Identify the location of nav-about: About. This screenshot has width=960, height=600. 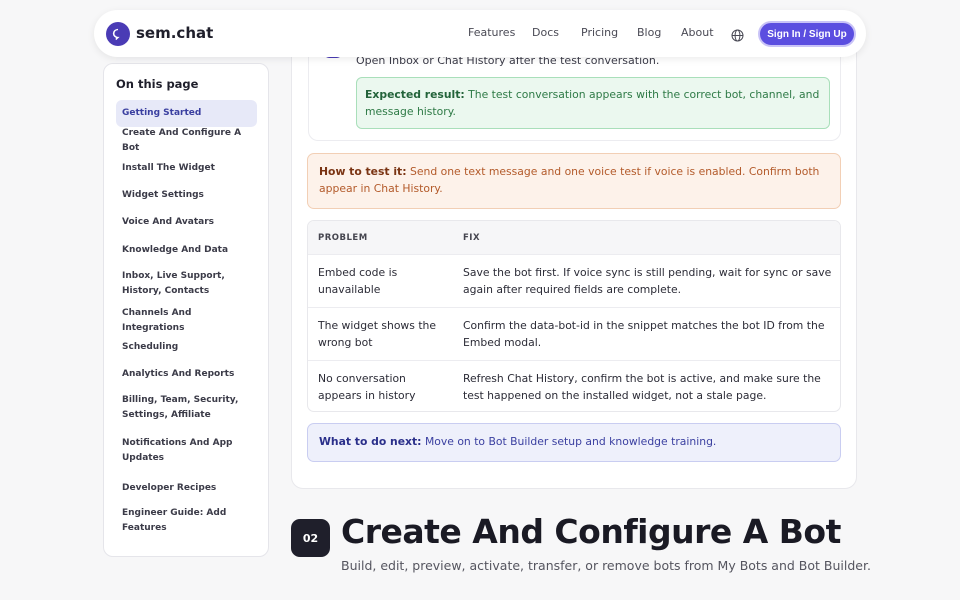
(697, 32).